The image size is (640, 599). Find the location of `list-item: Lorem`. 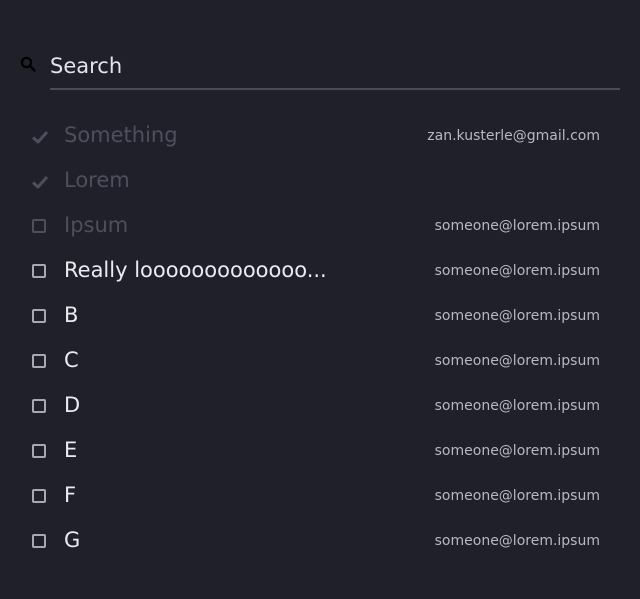

list-item: Lorem is located at coordinates (320, 182).